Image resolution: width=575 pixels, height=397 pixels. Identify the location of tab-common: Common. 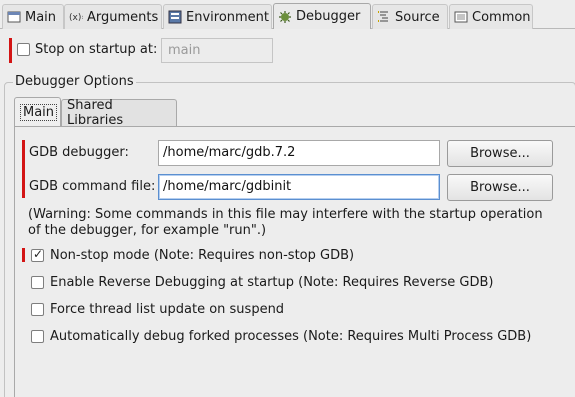
(491, 16).